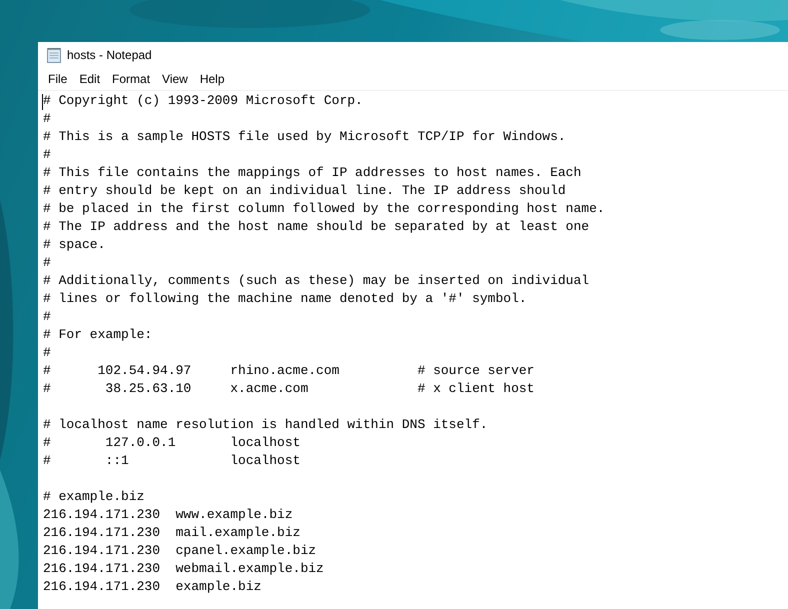  Describe the element at coordinates (304, 137) in the screenshot. I see `text-line: # This is a sample HOSTS file used by Microsoft TCP/IP for Windows.` at that location.